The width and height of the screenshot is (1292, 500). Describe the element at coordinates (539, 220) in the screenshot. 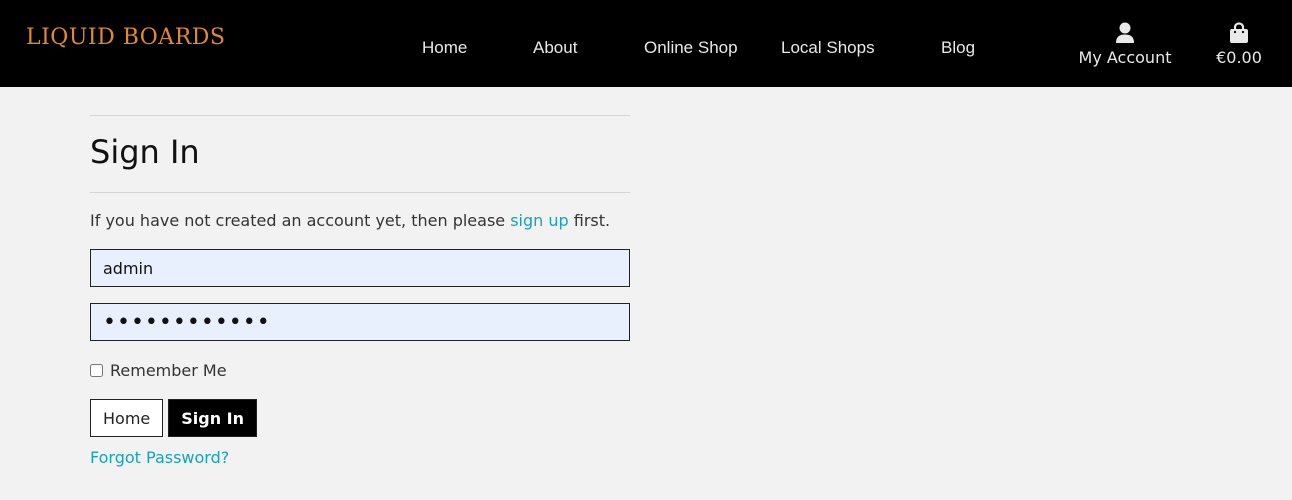

I see `sign-up-link: sign up` at that location.